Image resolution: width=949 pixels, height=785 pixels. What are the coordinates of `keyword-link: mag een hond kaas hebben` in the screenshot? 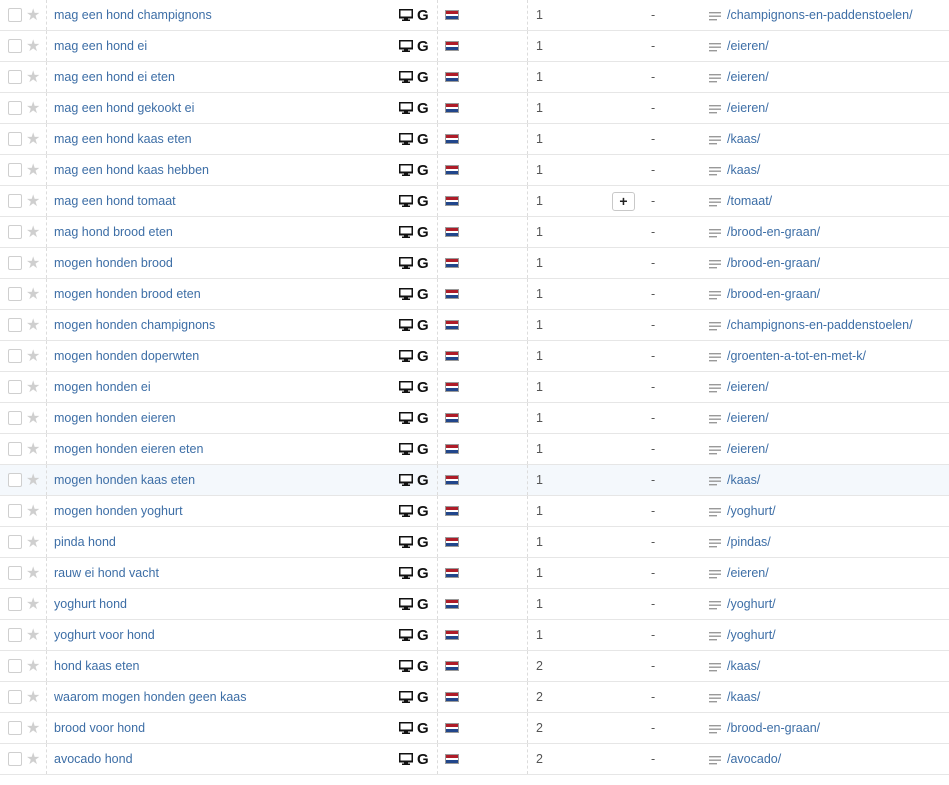 It's located at (131, 170).